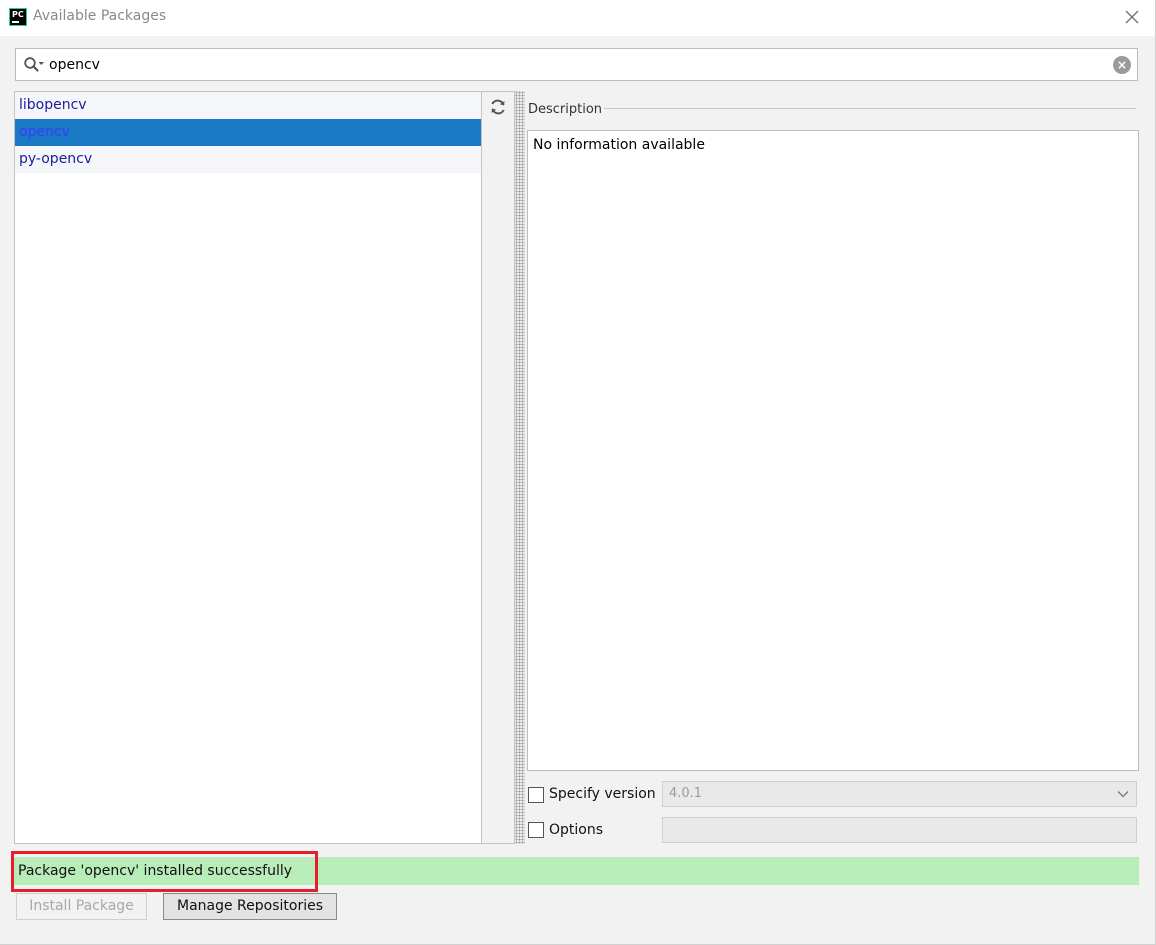  Describe the element at coordinates (250, 906) in the screenshot. I see `manage-repositories-button: Manage Repositories` at that location.